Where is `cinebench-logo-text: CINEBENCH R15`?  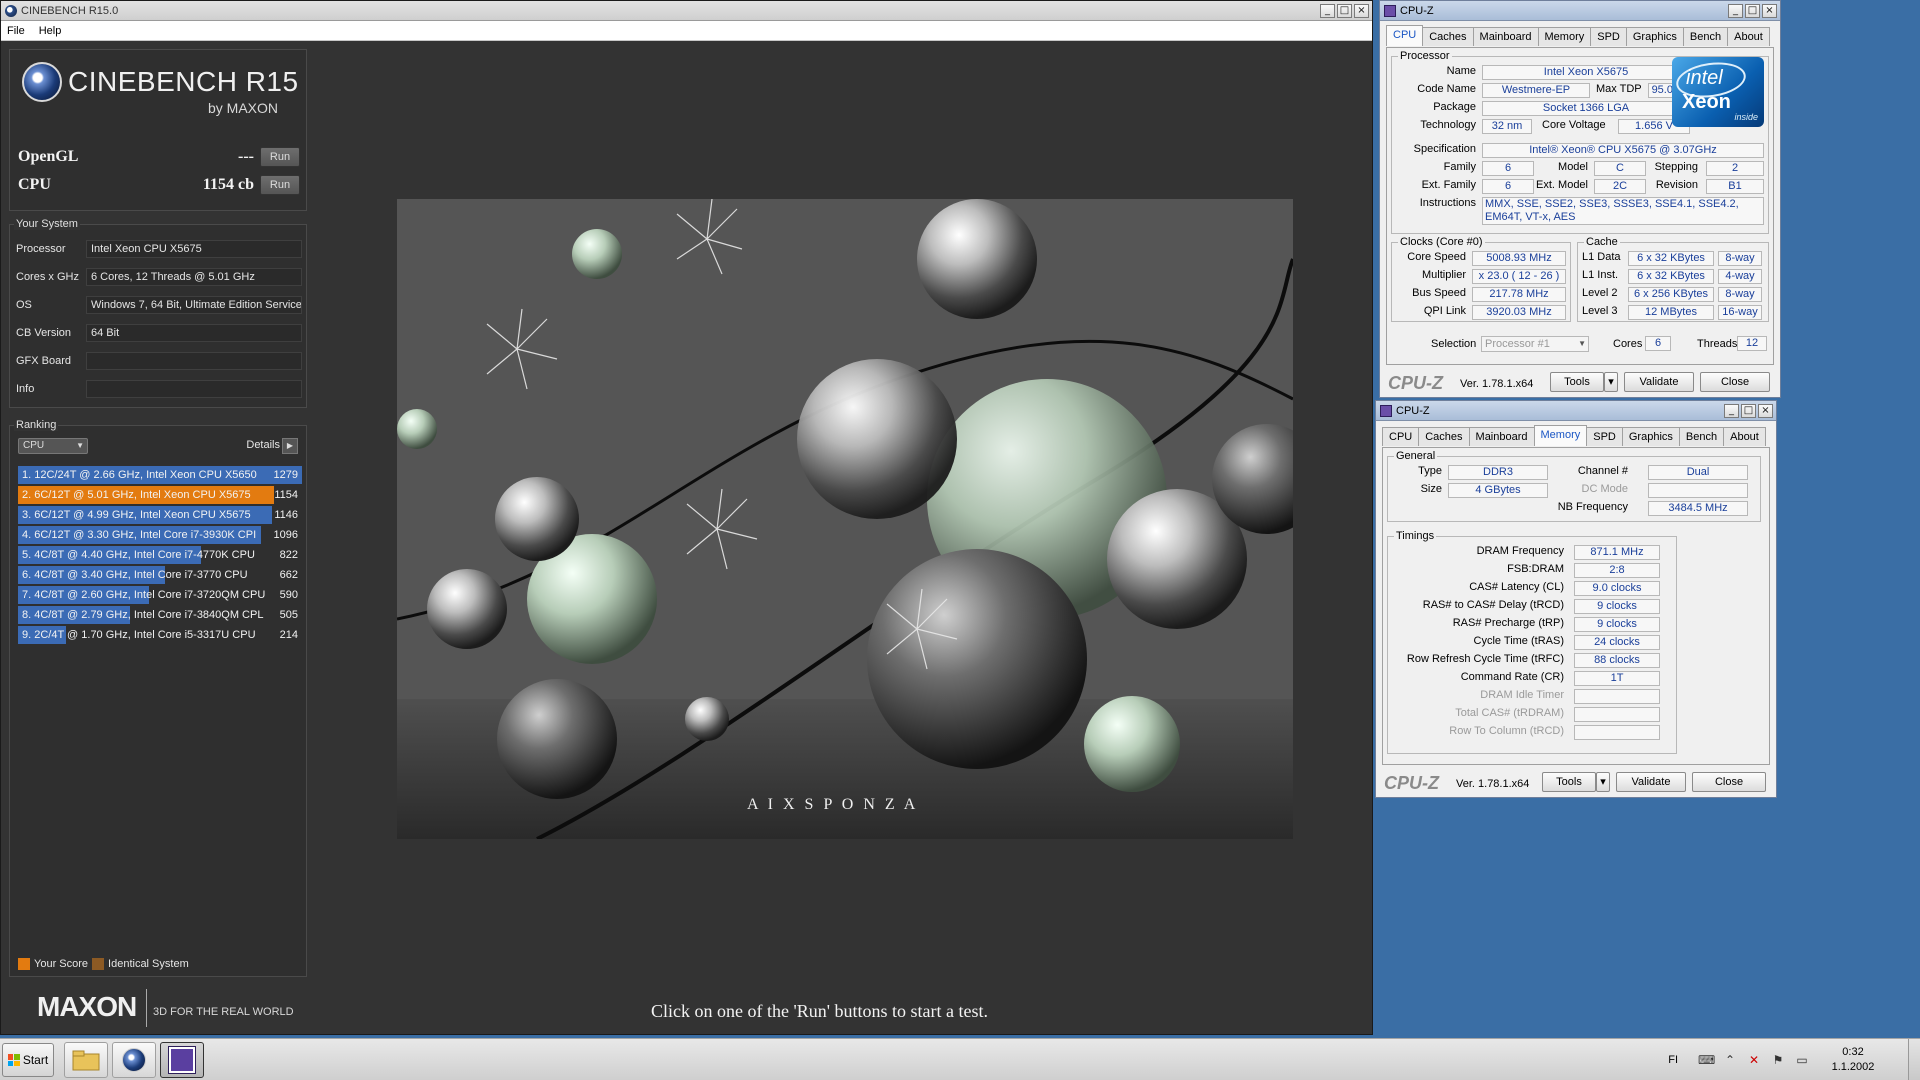
cinebench-logo-text: CINEBENCH R15 is located at coordinates (183, 81).